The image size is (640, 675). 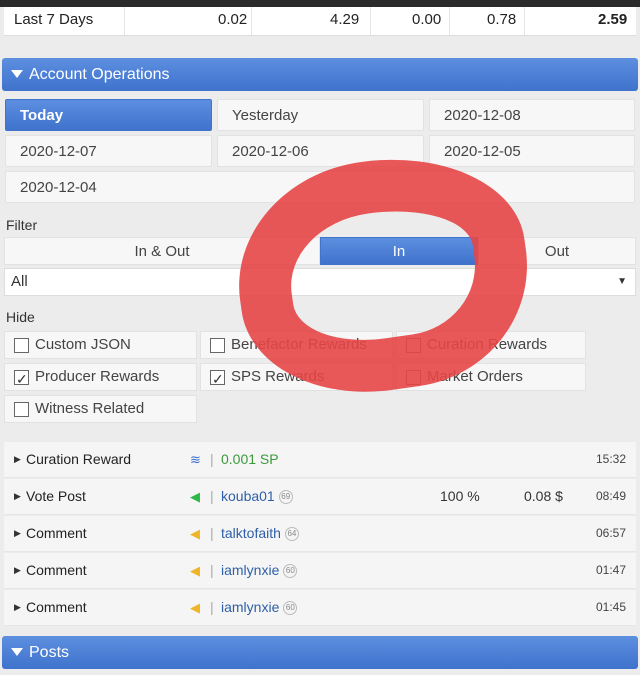 What do you see at coordinates (79, 459) in the screenshot?
I see `operation-type: Curation Reward` at bounding box center [79, 459].